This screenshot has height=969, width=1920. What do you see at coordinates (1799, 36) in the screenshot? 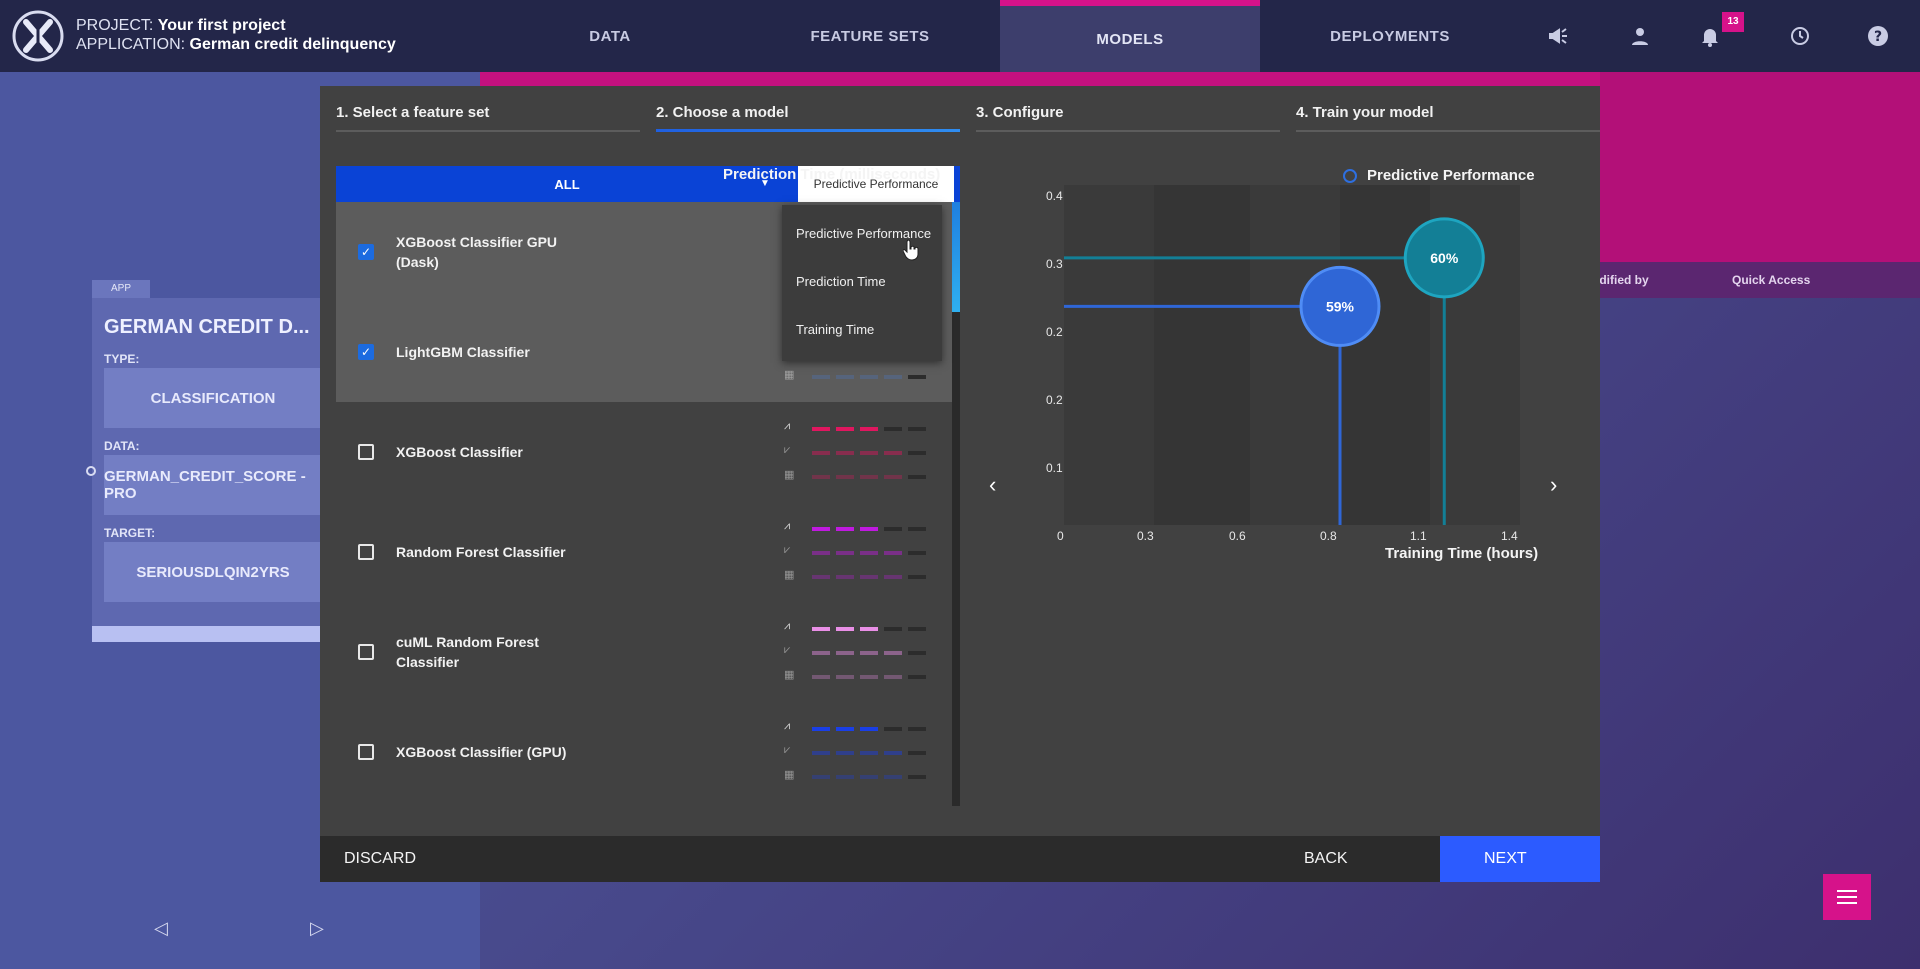
I see `history-icon` at bounding box center [1799, 36].